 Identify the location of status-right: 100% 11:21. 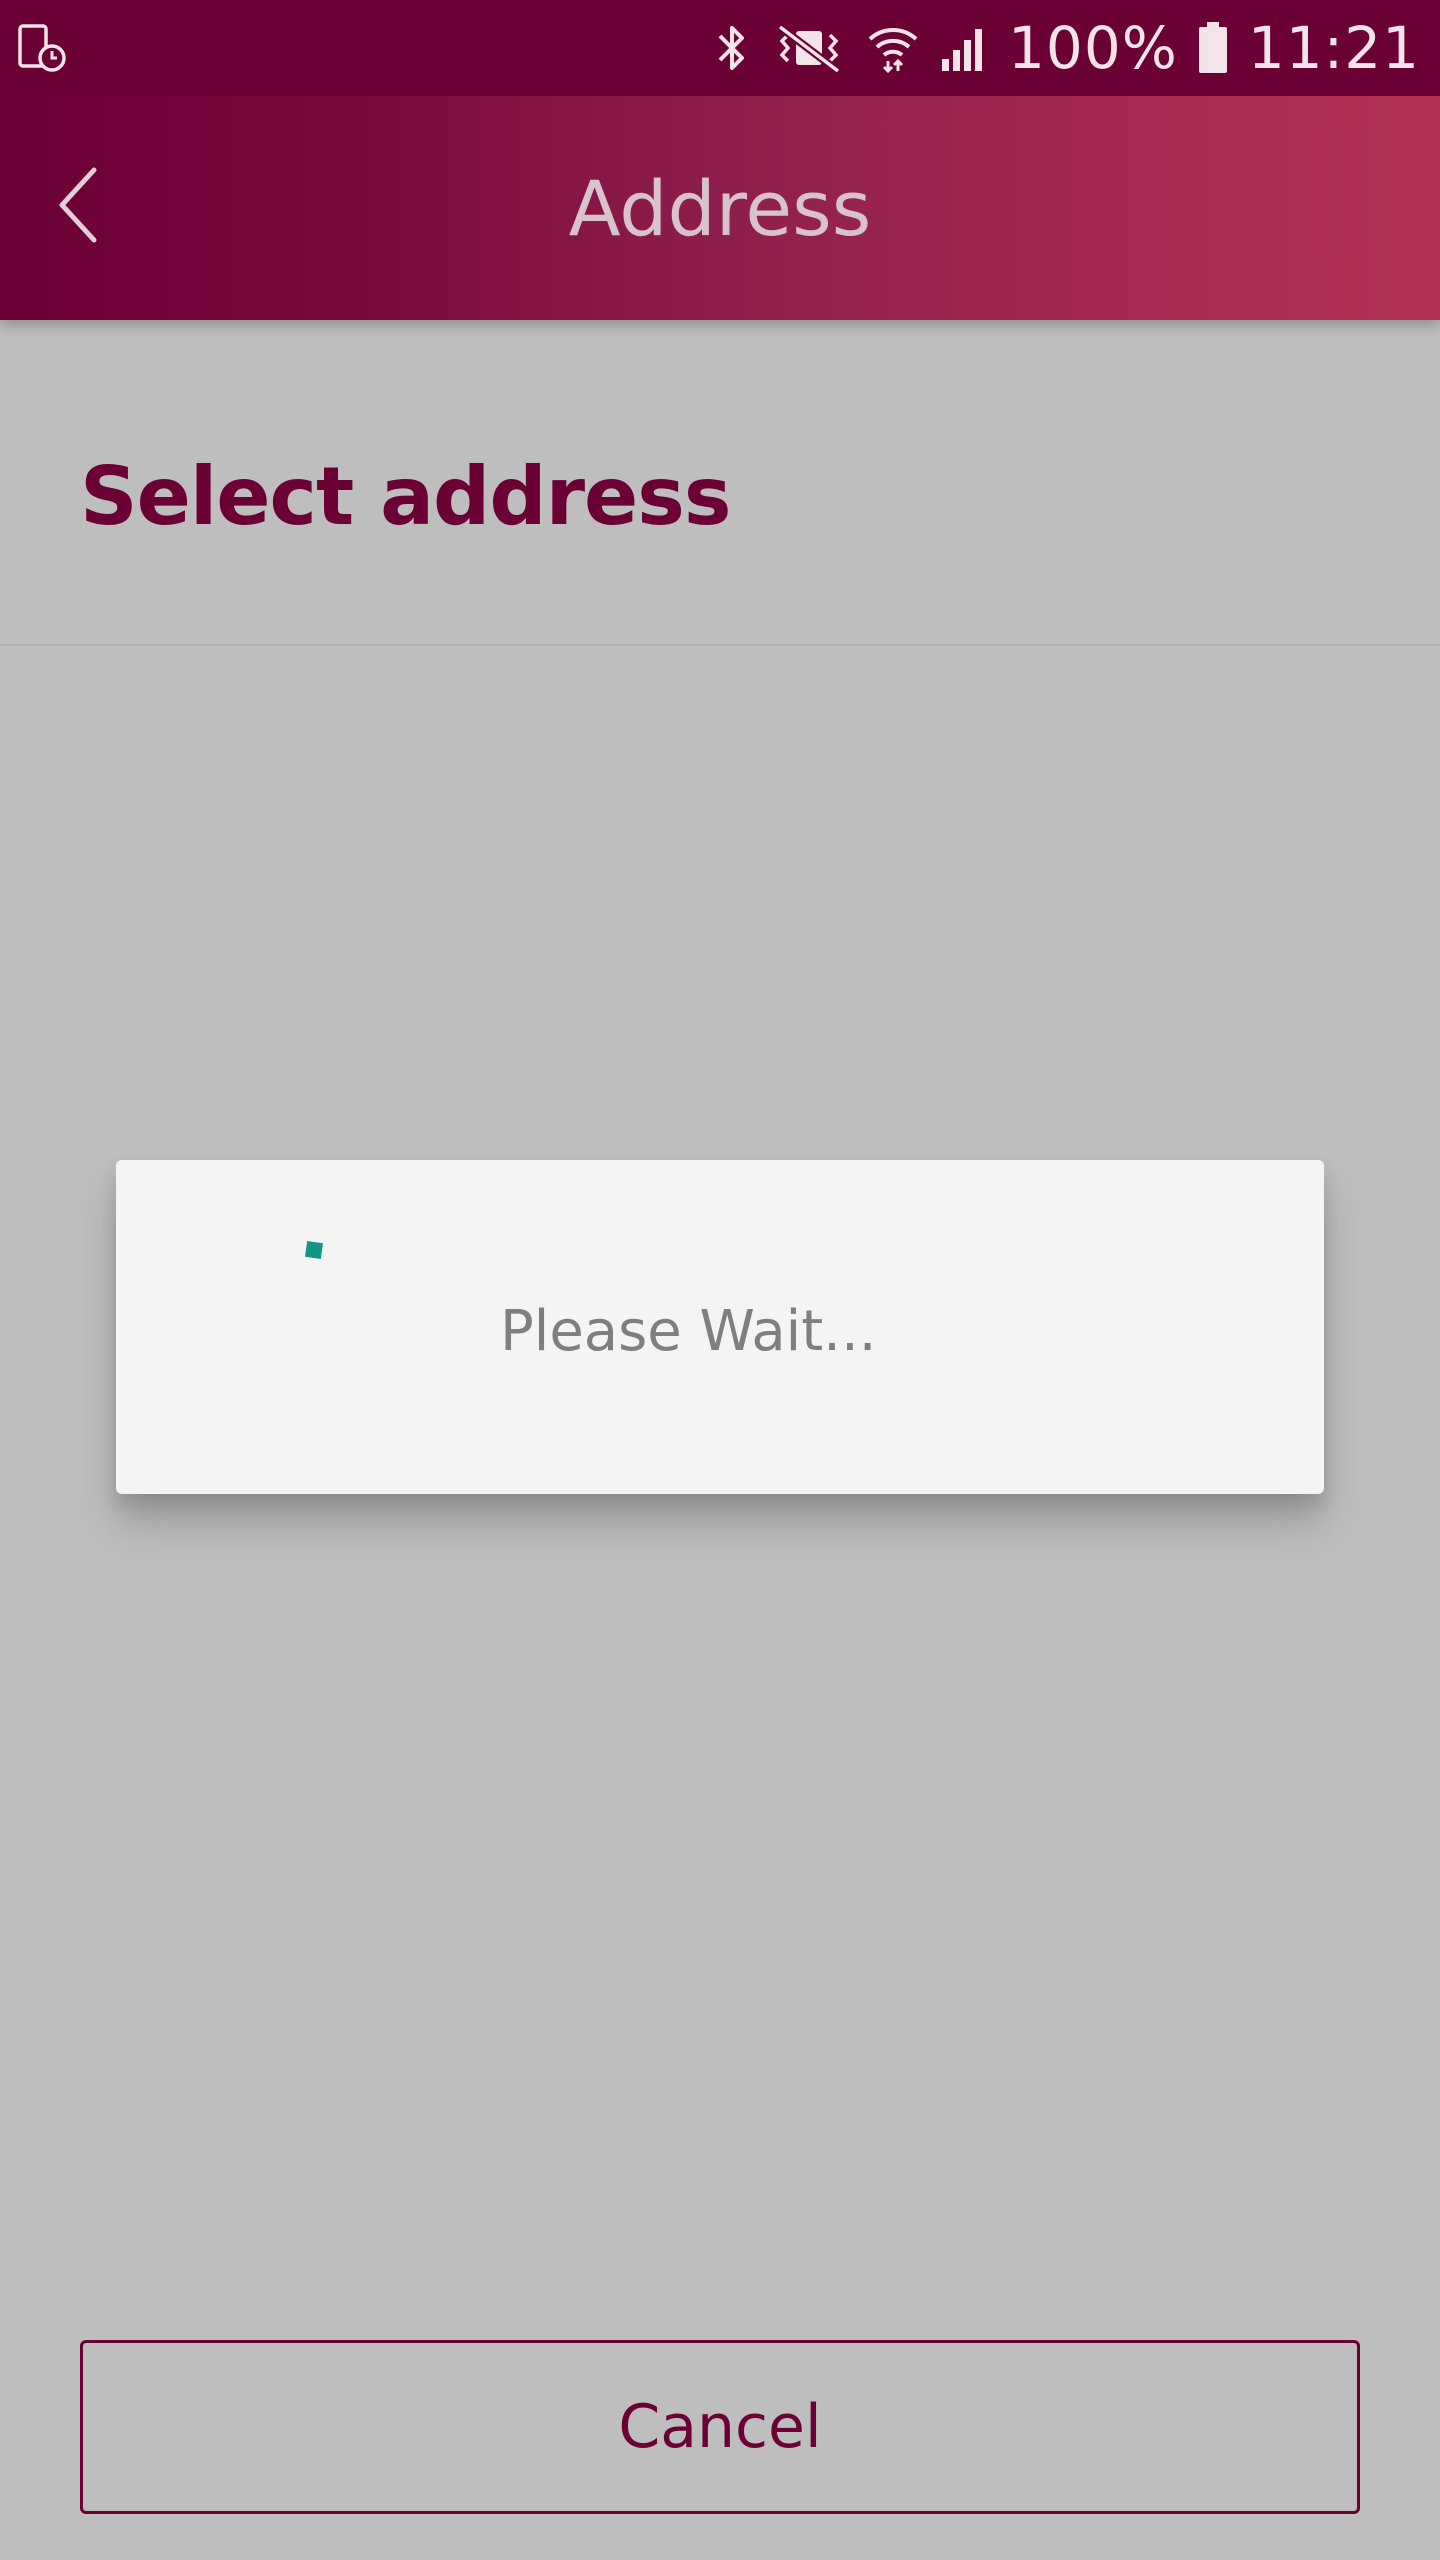
(1066, 48).